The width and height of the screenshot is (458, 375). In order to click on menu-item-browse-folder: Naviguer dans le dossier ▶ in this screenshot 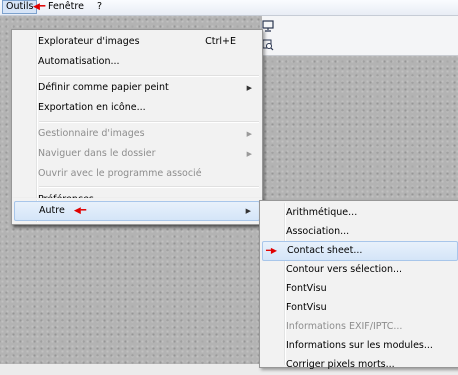, I will do `click(137, 154)`.